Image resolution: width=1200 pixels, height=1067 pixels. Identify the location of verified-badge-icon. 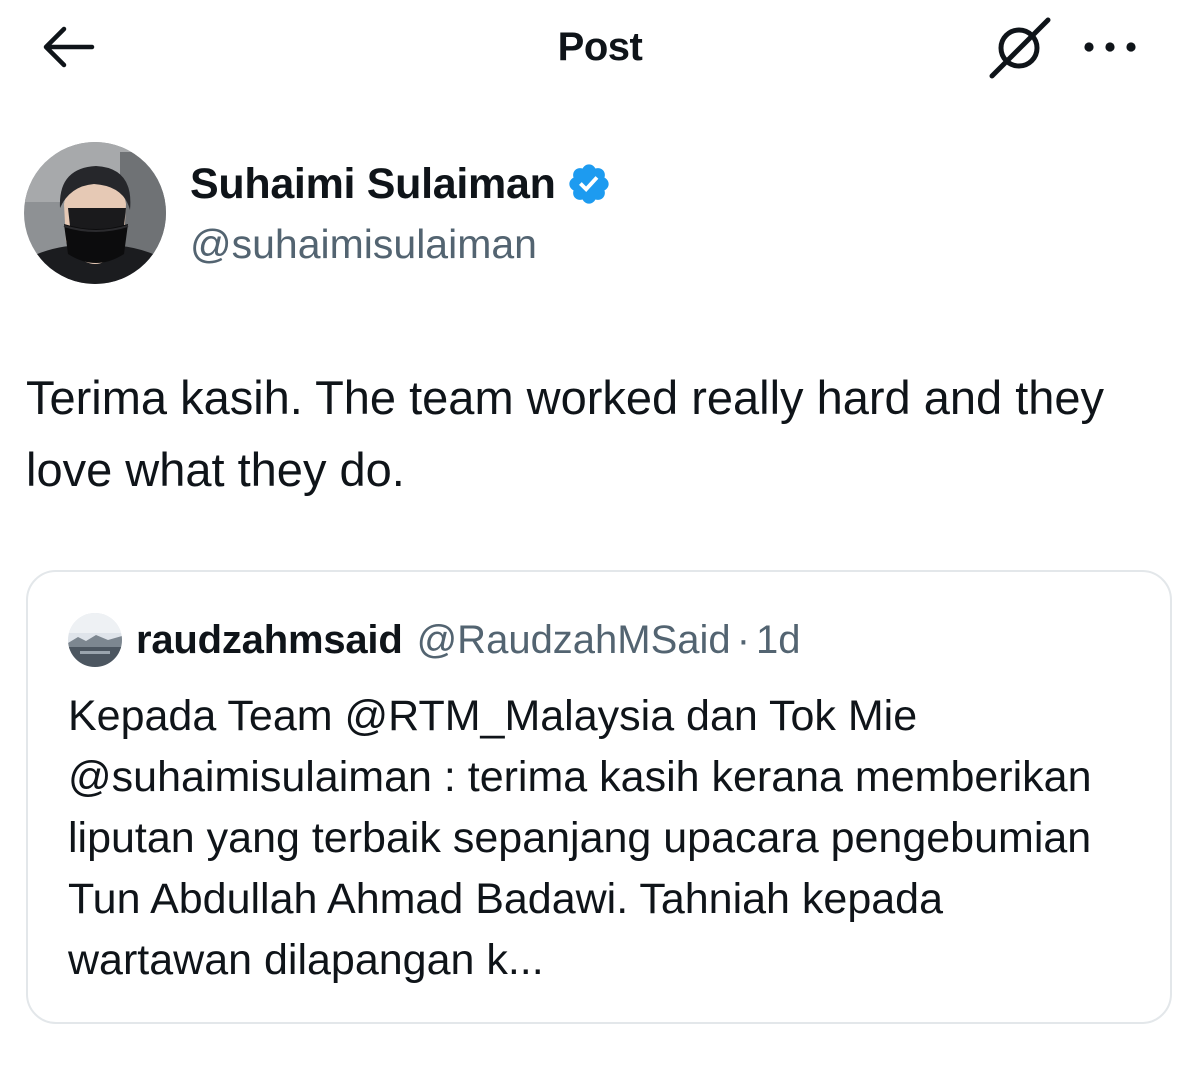
(588, 184).